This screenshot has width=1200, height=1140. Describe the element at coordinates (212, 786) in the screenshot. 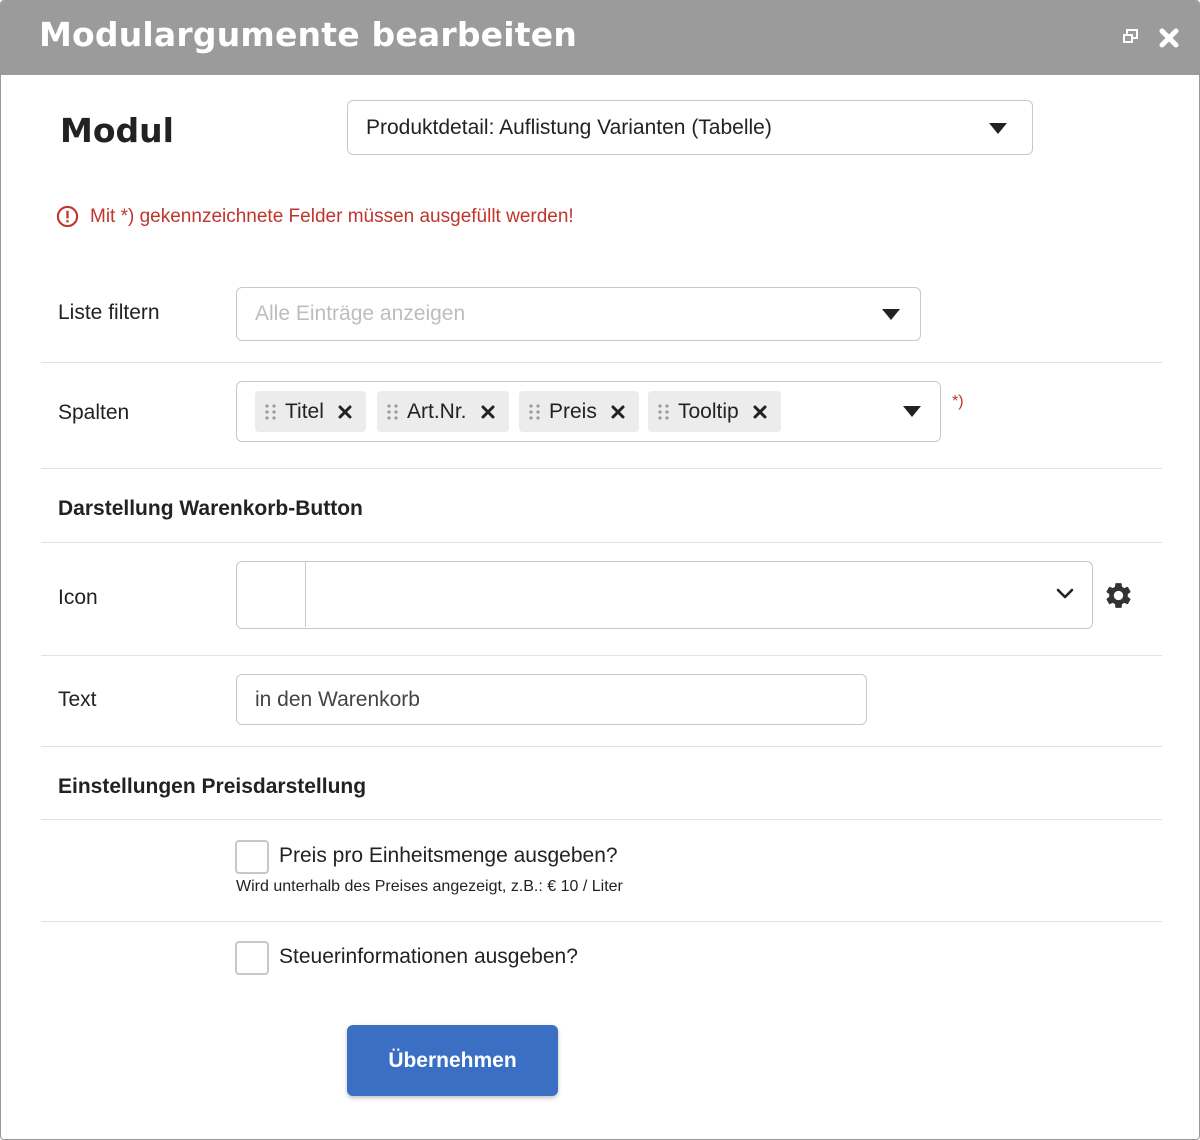

I see `section-heading-price: Einstellungen Preisdarstellung` at that location.